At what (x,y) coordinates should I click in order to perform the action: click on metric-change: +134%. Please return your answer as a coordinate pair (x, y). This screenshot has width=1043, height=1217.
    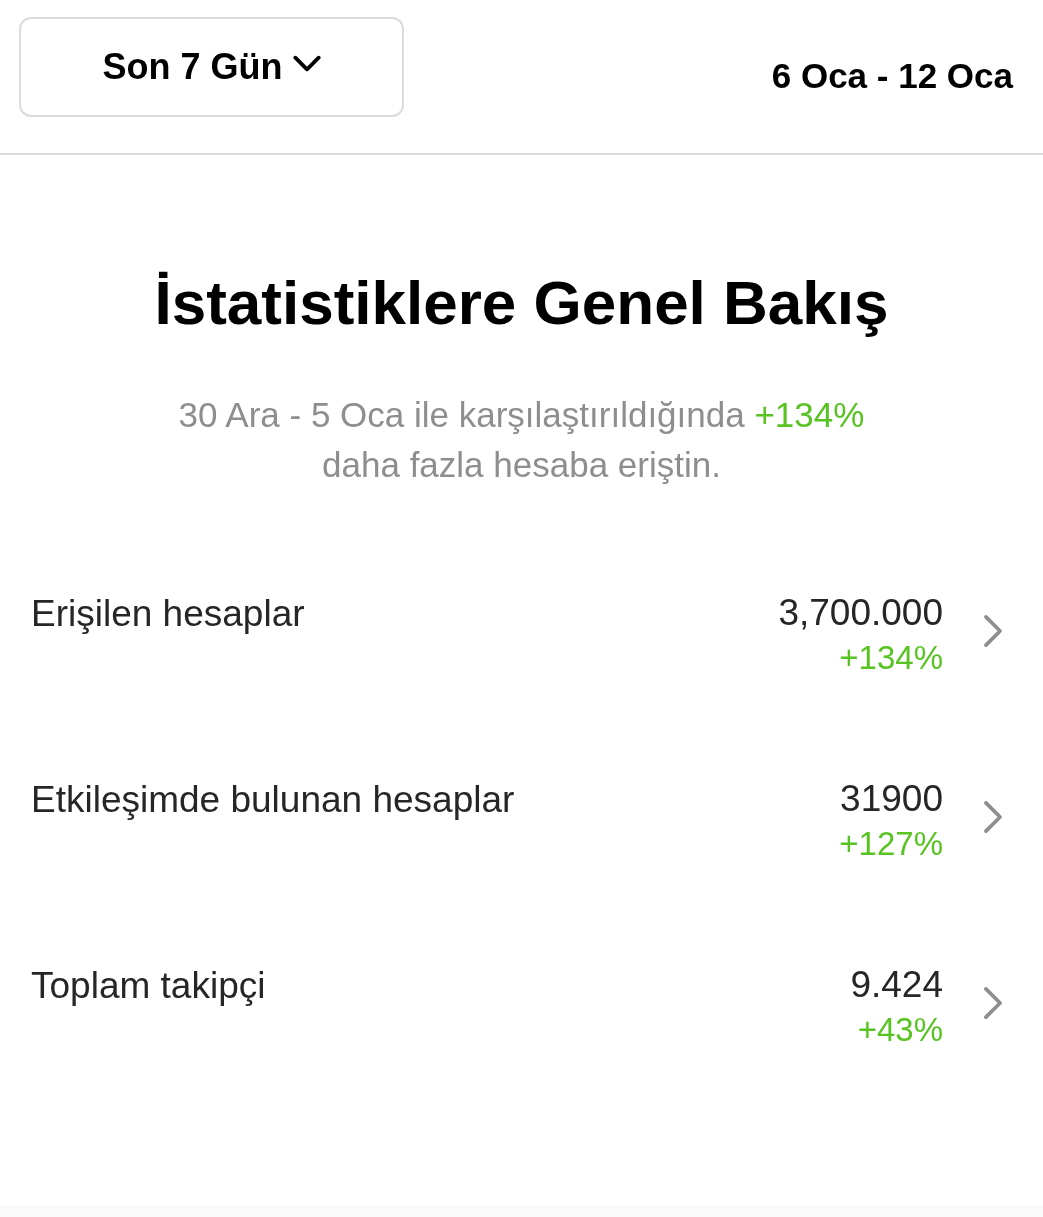
    Looking at the image, I should click on (891, 658).